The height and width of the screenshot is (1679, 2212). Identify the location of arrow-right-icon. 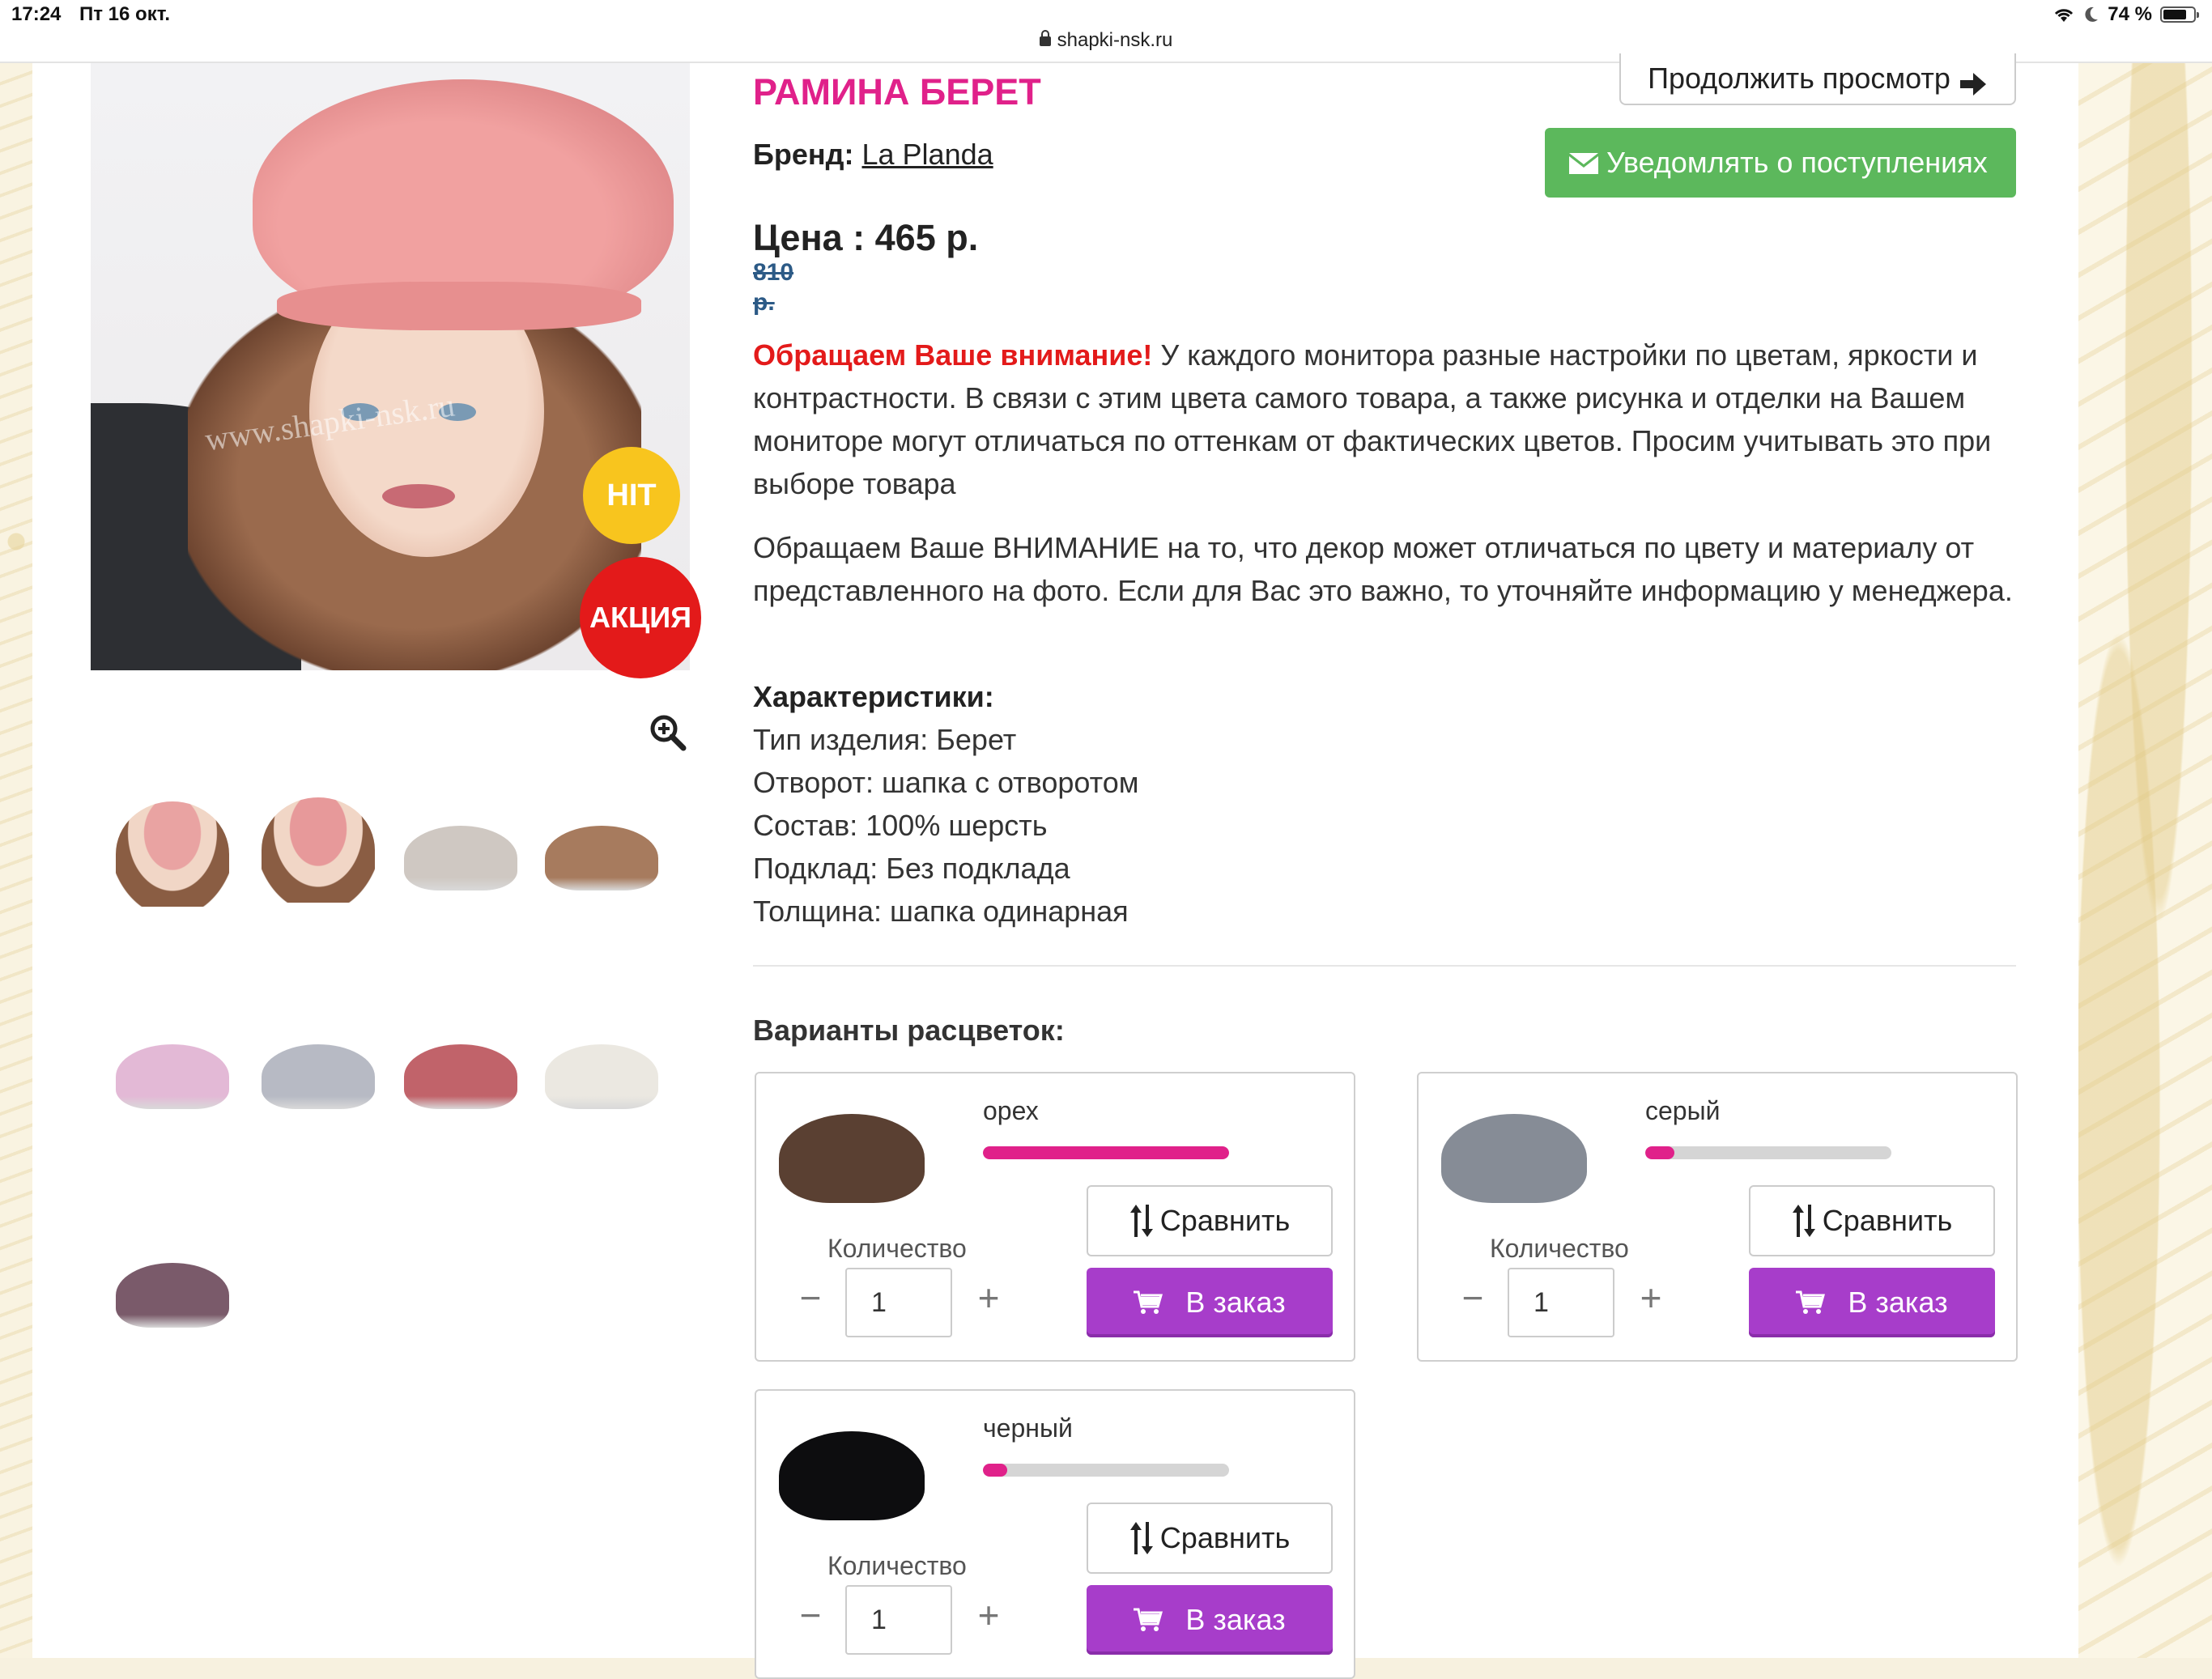
(1973, 85).